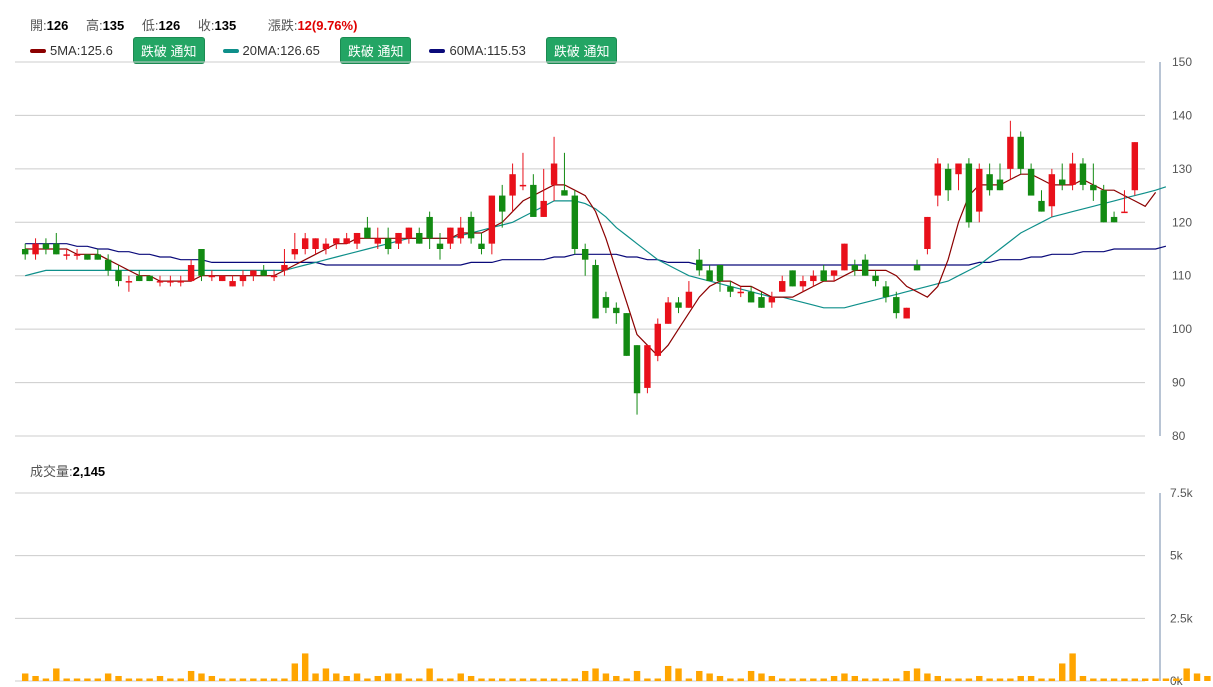  What do you see at coordinates (1179, 436) in the screenshot?
I see `price-tick-label: 80` at bounding box center [1179, 436].